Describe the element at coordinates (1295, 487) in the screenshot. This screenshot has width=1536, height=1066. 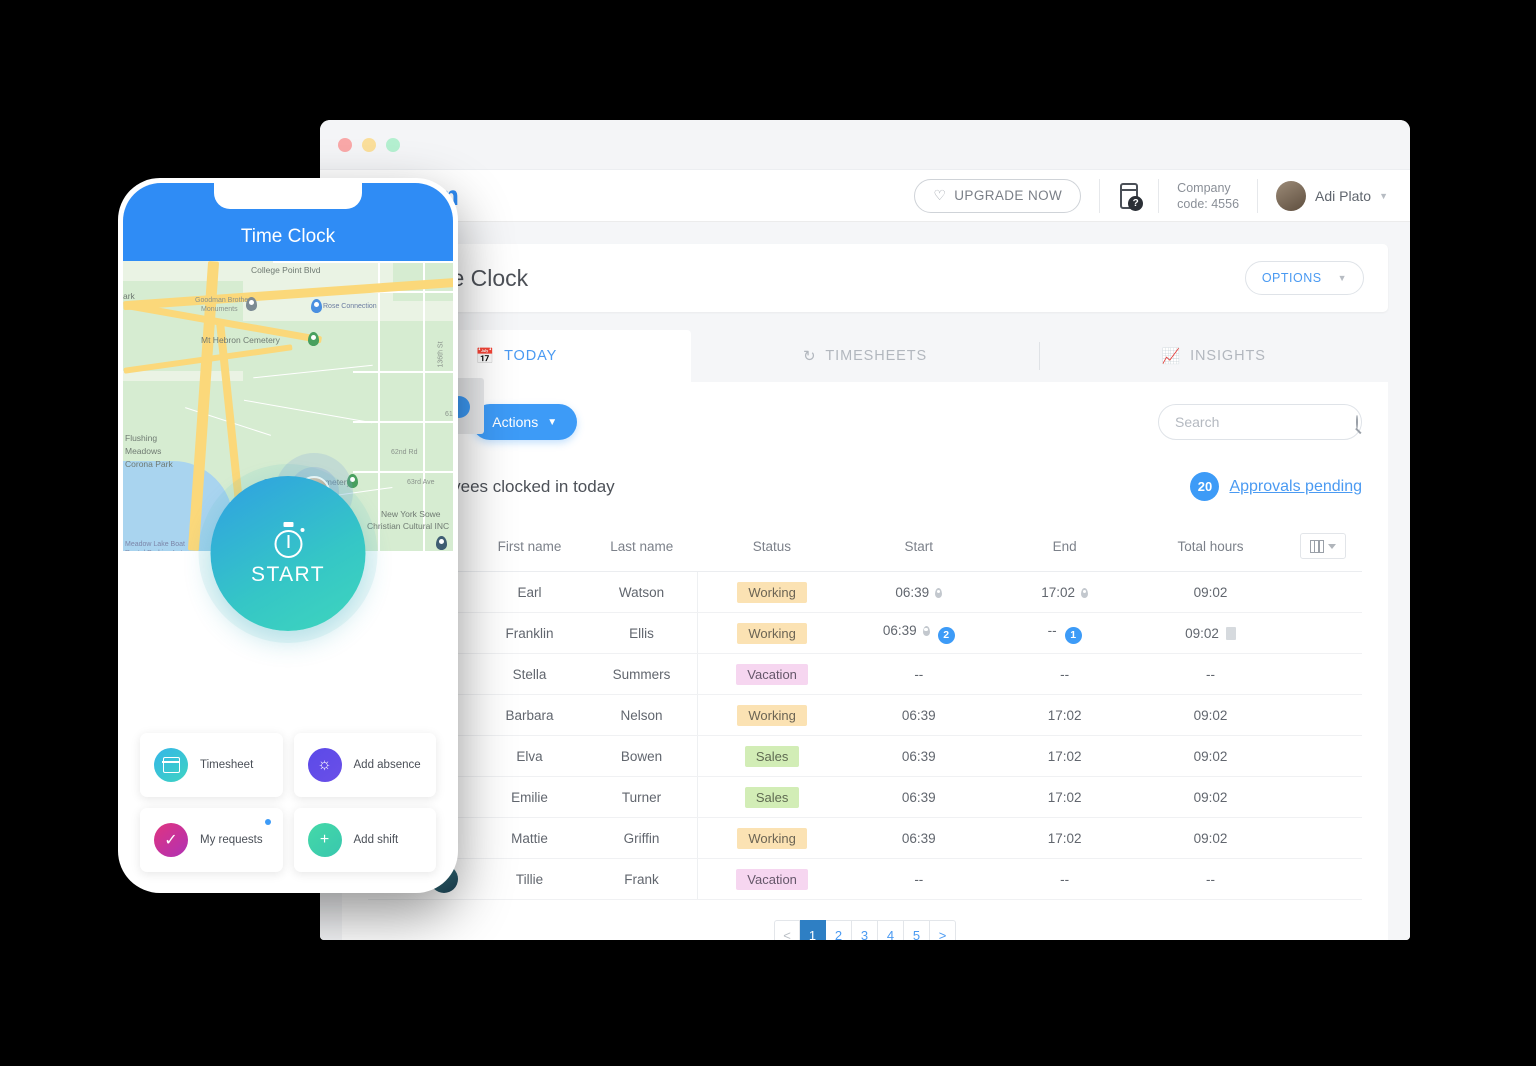
I see `approvals-pending-link: Approvals pending` at that location.